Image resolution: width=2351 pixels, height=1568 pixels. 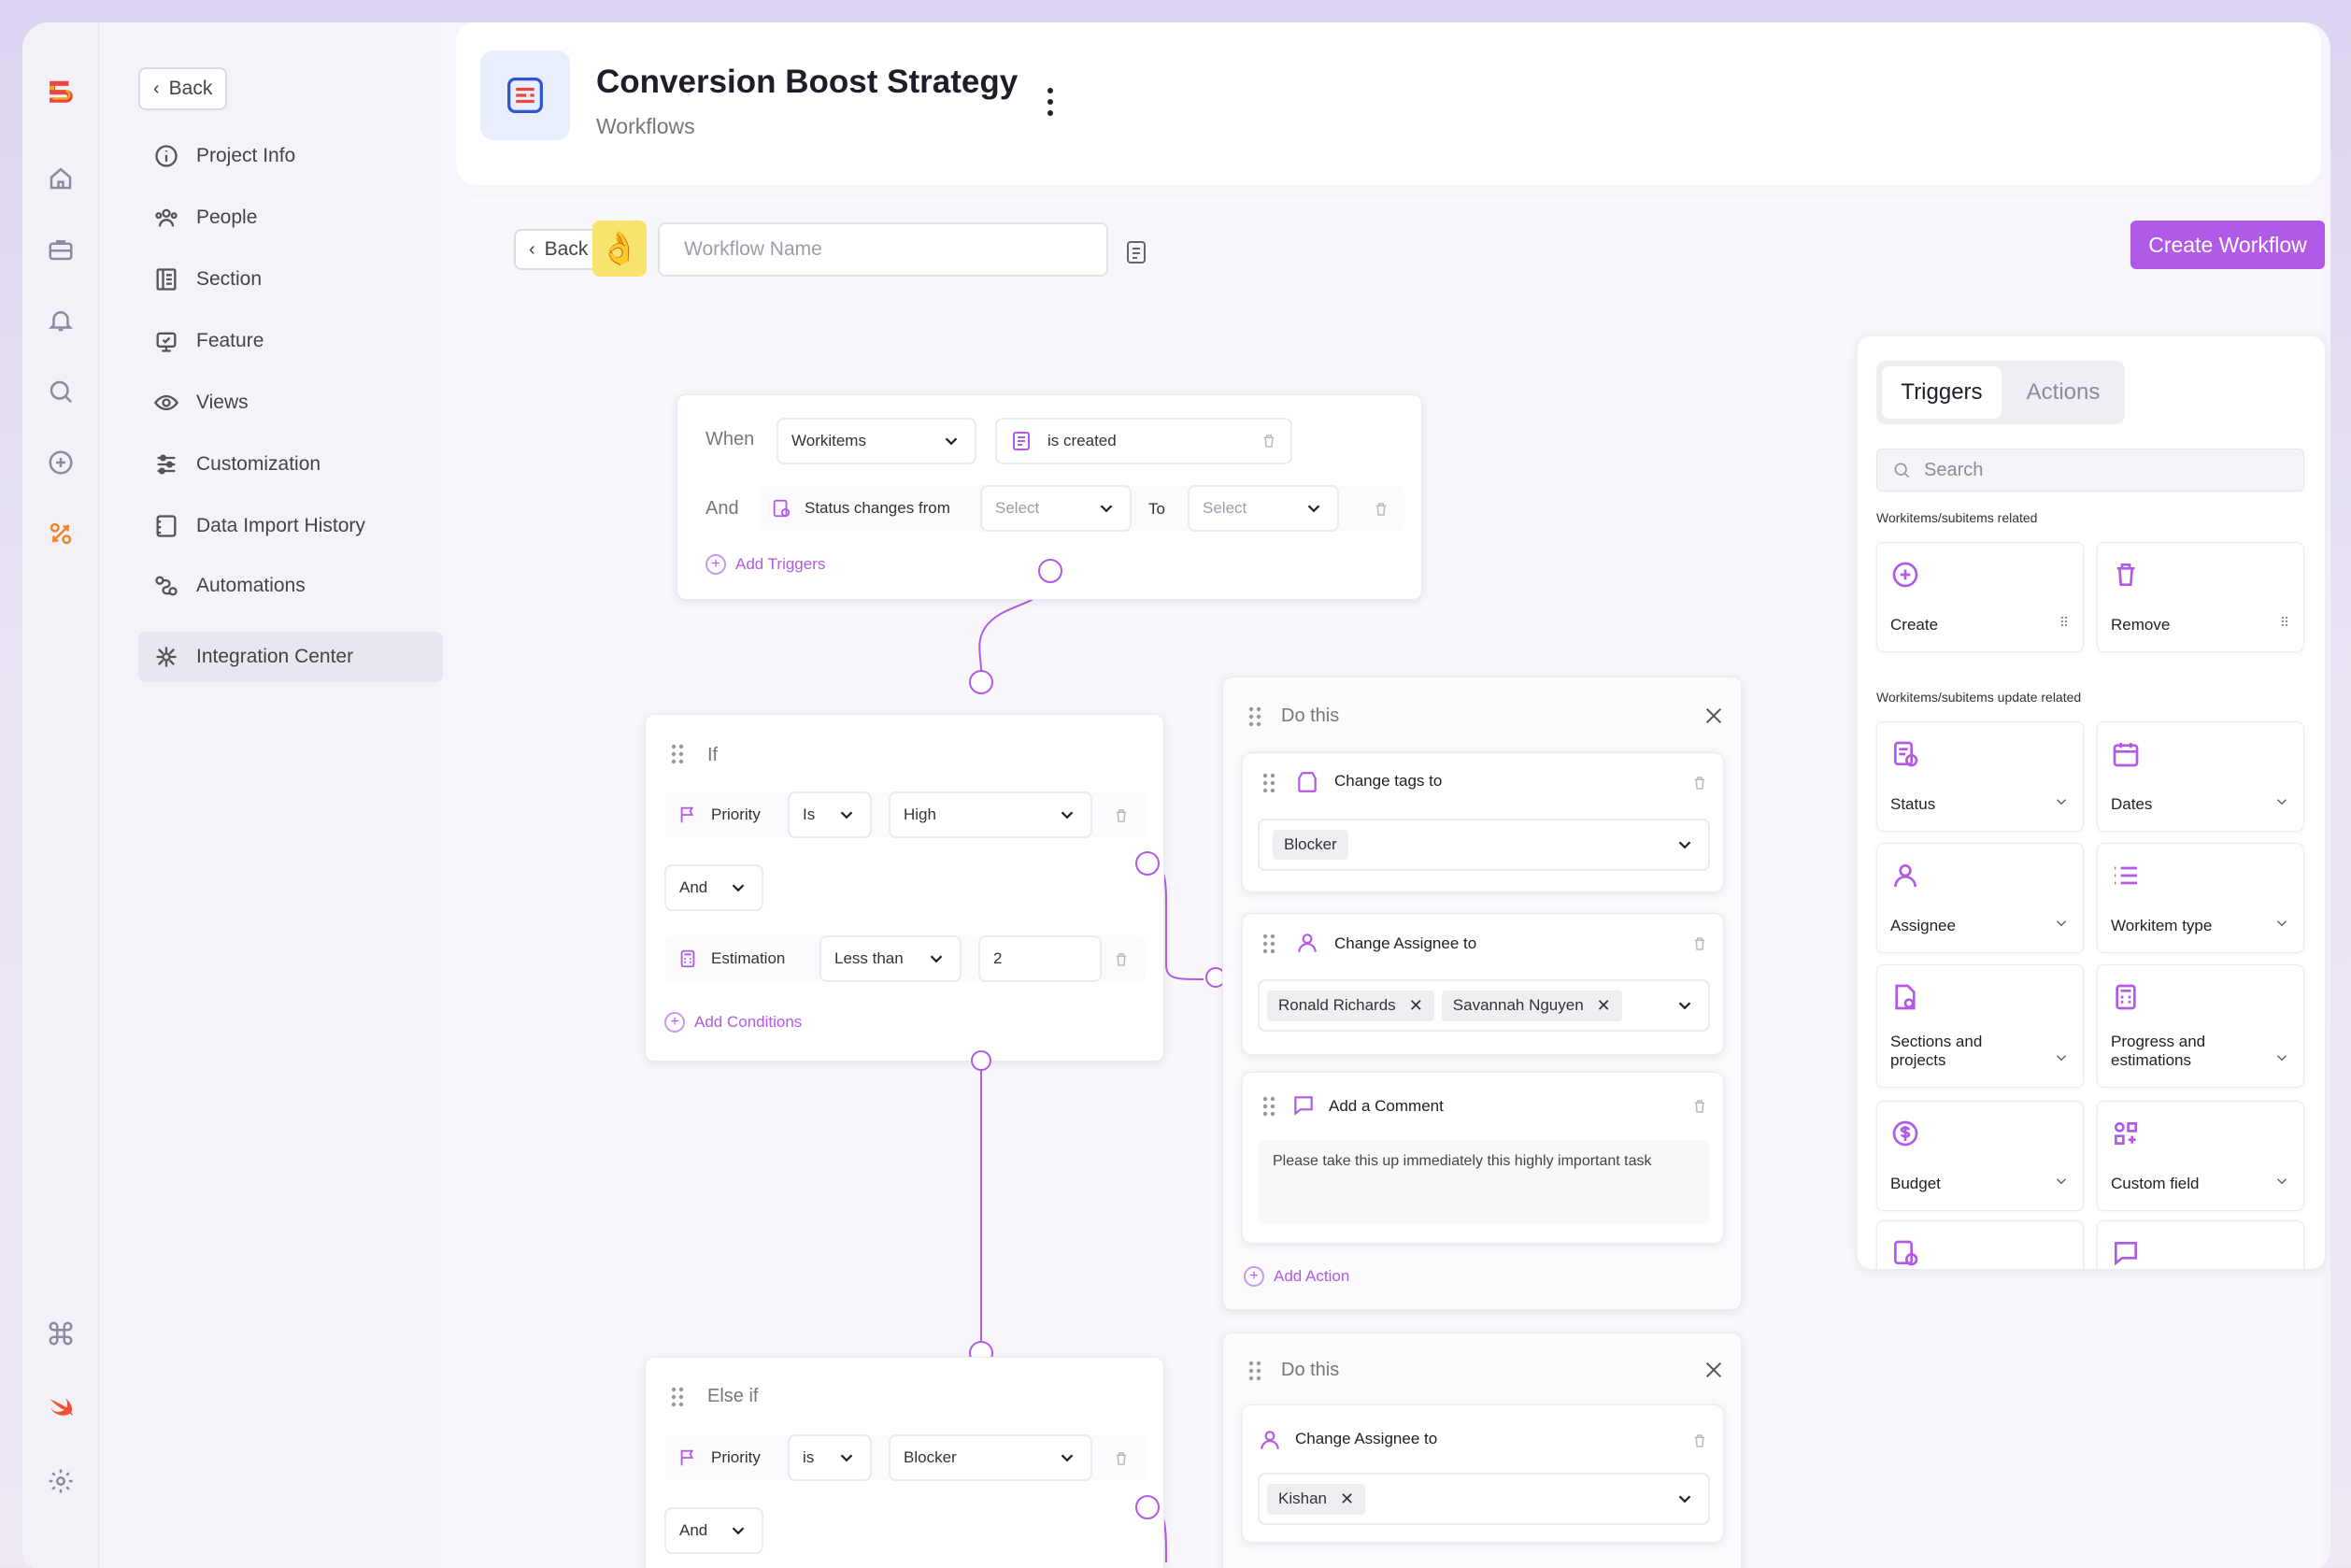 What do you see at coordinates (883, 250) in the screenshot?
I see `workflow-name-input: Workflow Name` at bounding box center [883, 250].